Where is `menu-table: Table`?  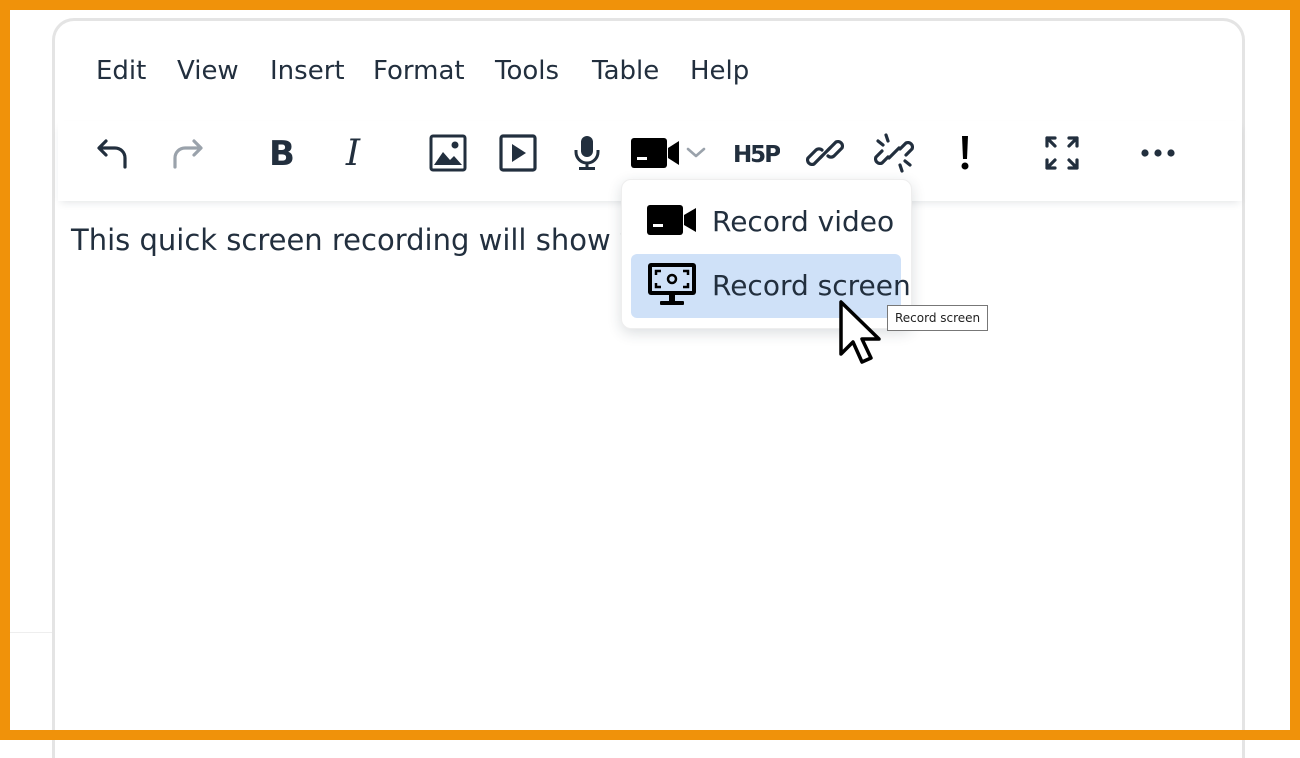
menu-table: Table is located at coordinates (625, 71).